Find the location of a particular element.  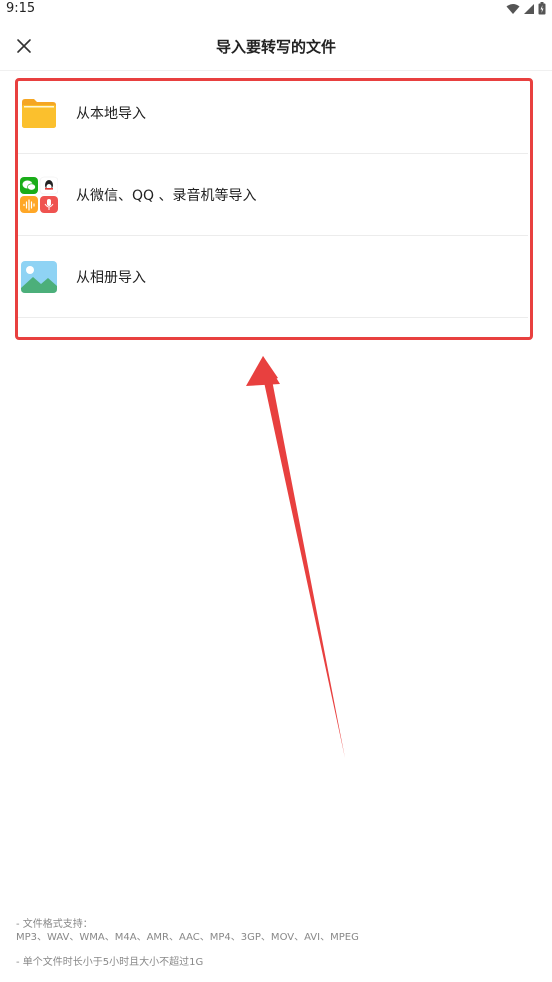

status-bar: 9:15 is located at coordinates (276, 9).